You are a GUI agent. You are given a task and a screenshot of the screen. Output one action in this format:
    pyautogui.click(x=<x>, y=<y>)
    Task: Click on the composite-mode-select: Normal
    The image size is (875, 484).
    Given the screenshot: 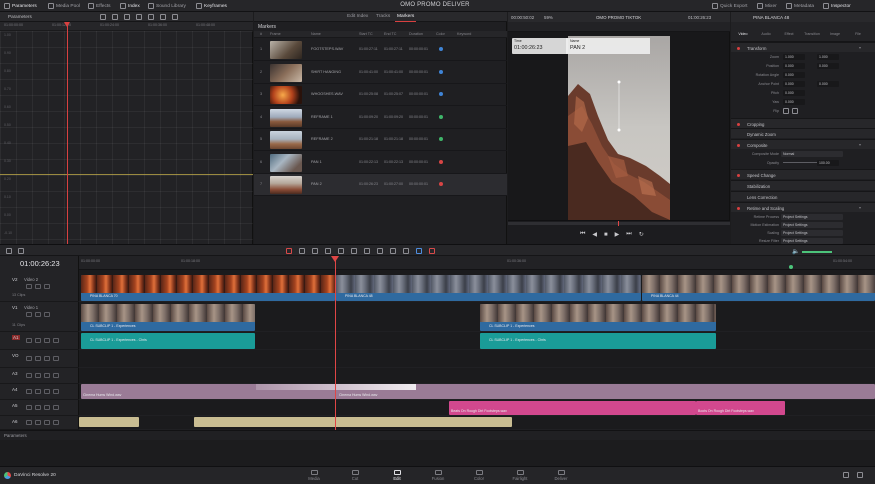 What is the action you would take?
    pyautogui.click(x=812, y=153)
    